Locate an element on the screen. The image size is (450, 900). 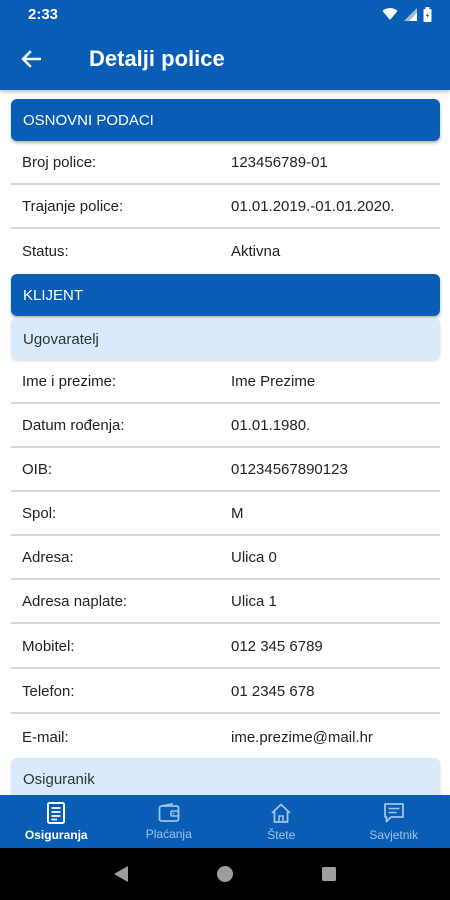
nav-label: Plaćanja is located at coordinates (168, 833).